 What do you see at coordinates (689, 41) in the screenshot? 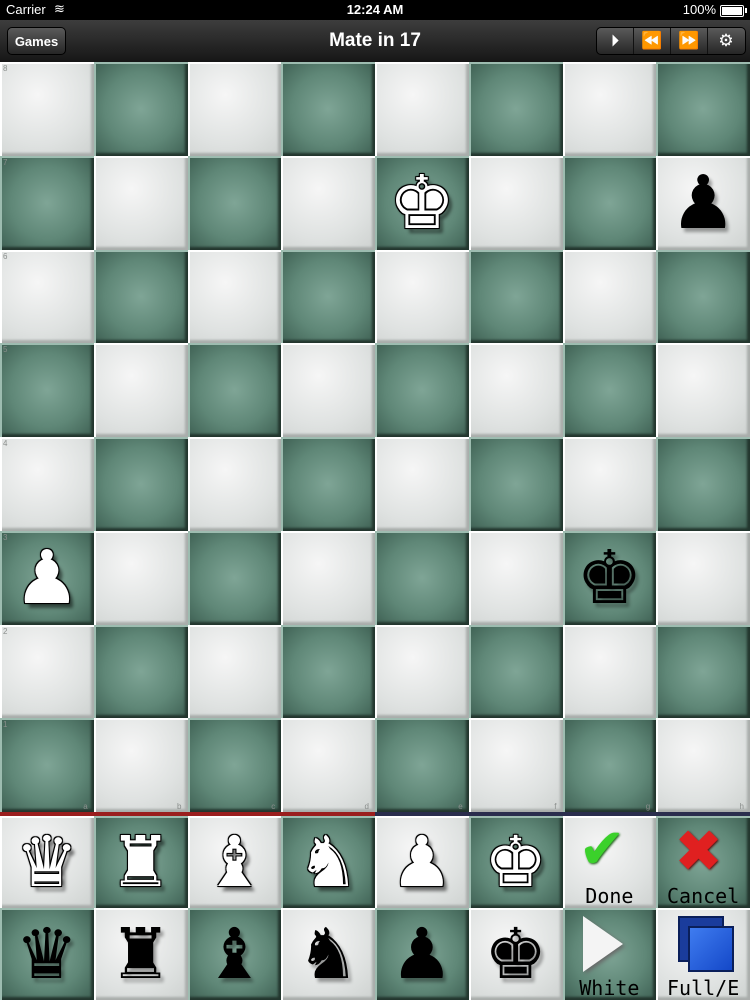
I see `fast-forward-icon: ⏩` at bounding box center [689, 41].